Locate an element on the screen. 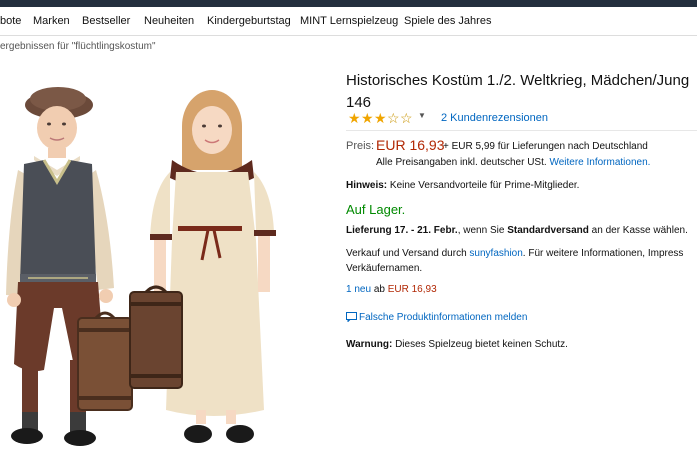 The height and width of the screenshot is (456, 697). nav-item-mint: MINT Lernspielzeug is located at coordinates (349, 21).